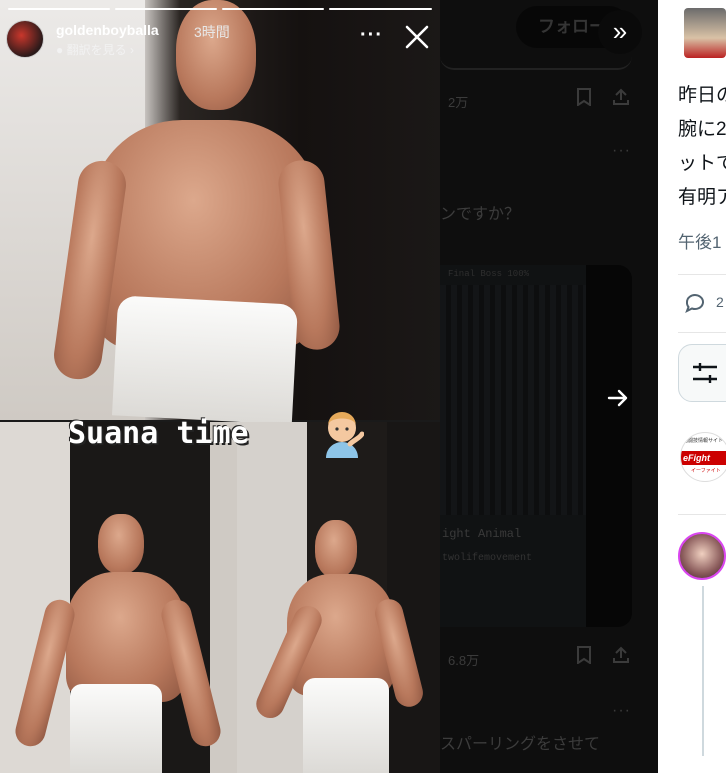 The width and height of the screenshot is (726, 773). What do you see at coordinates (520, 744) in the screenshot?
I see `post-text-fragment-2: スパーリングをさせて` at bounding box center [520, 744].